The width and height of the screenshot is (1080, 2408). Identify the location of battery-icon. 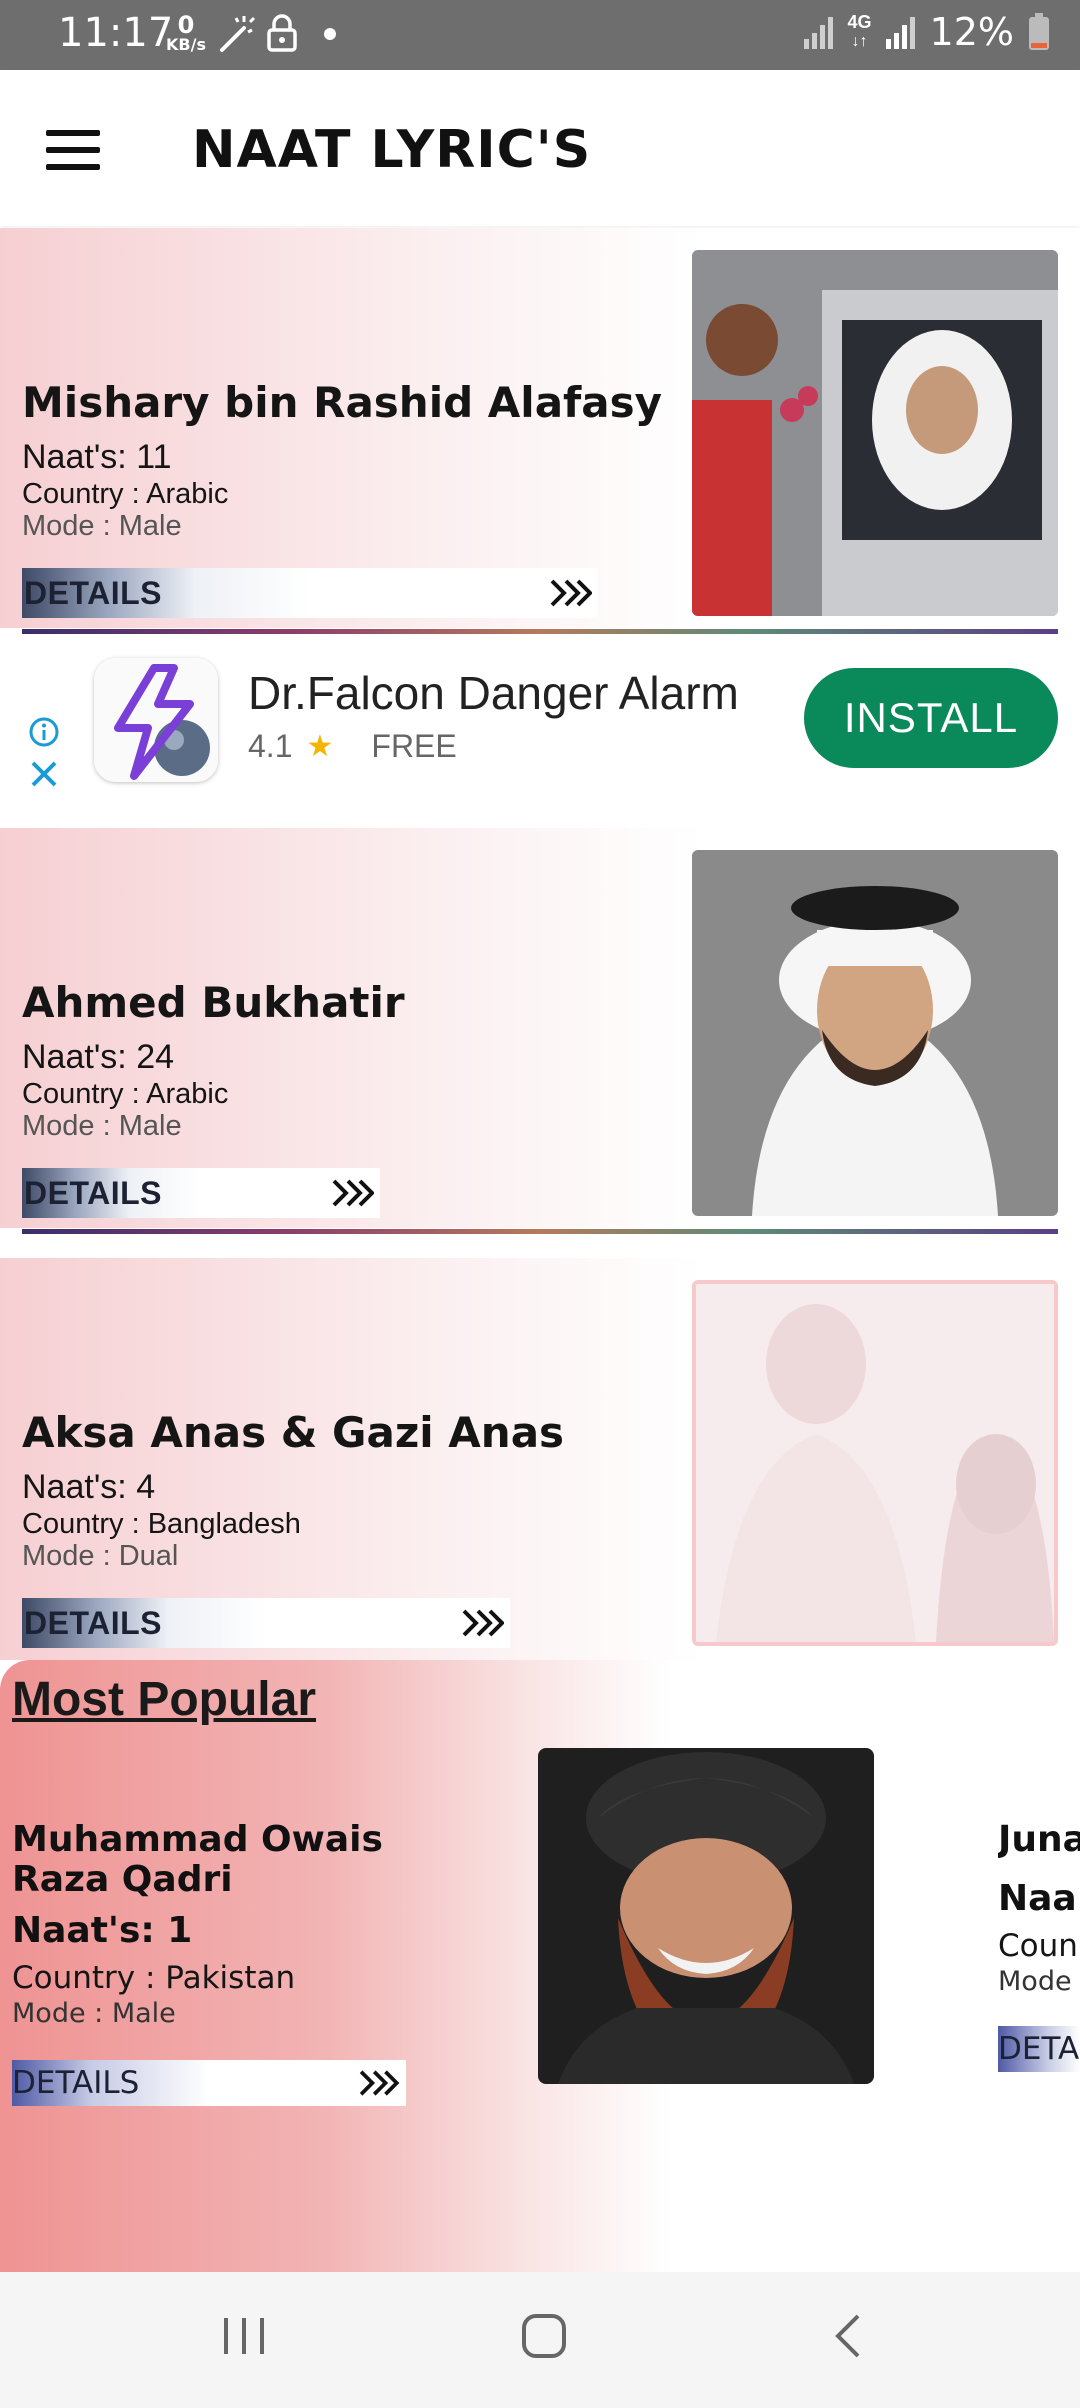
(1039, 31).